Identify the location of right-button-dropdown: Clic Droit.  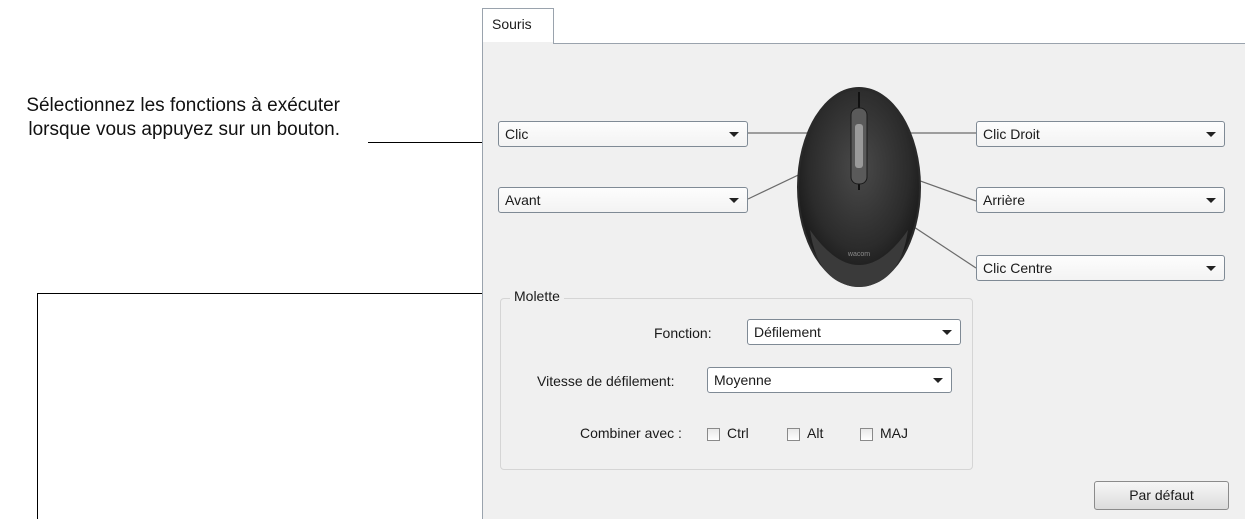
(1100, 134).